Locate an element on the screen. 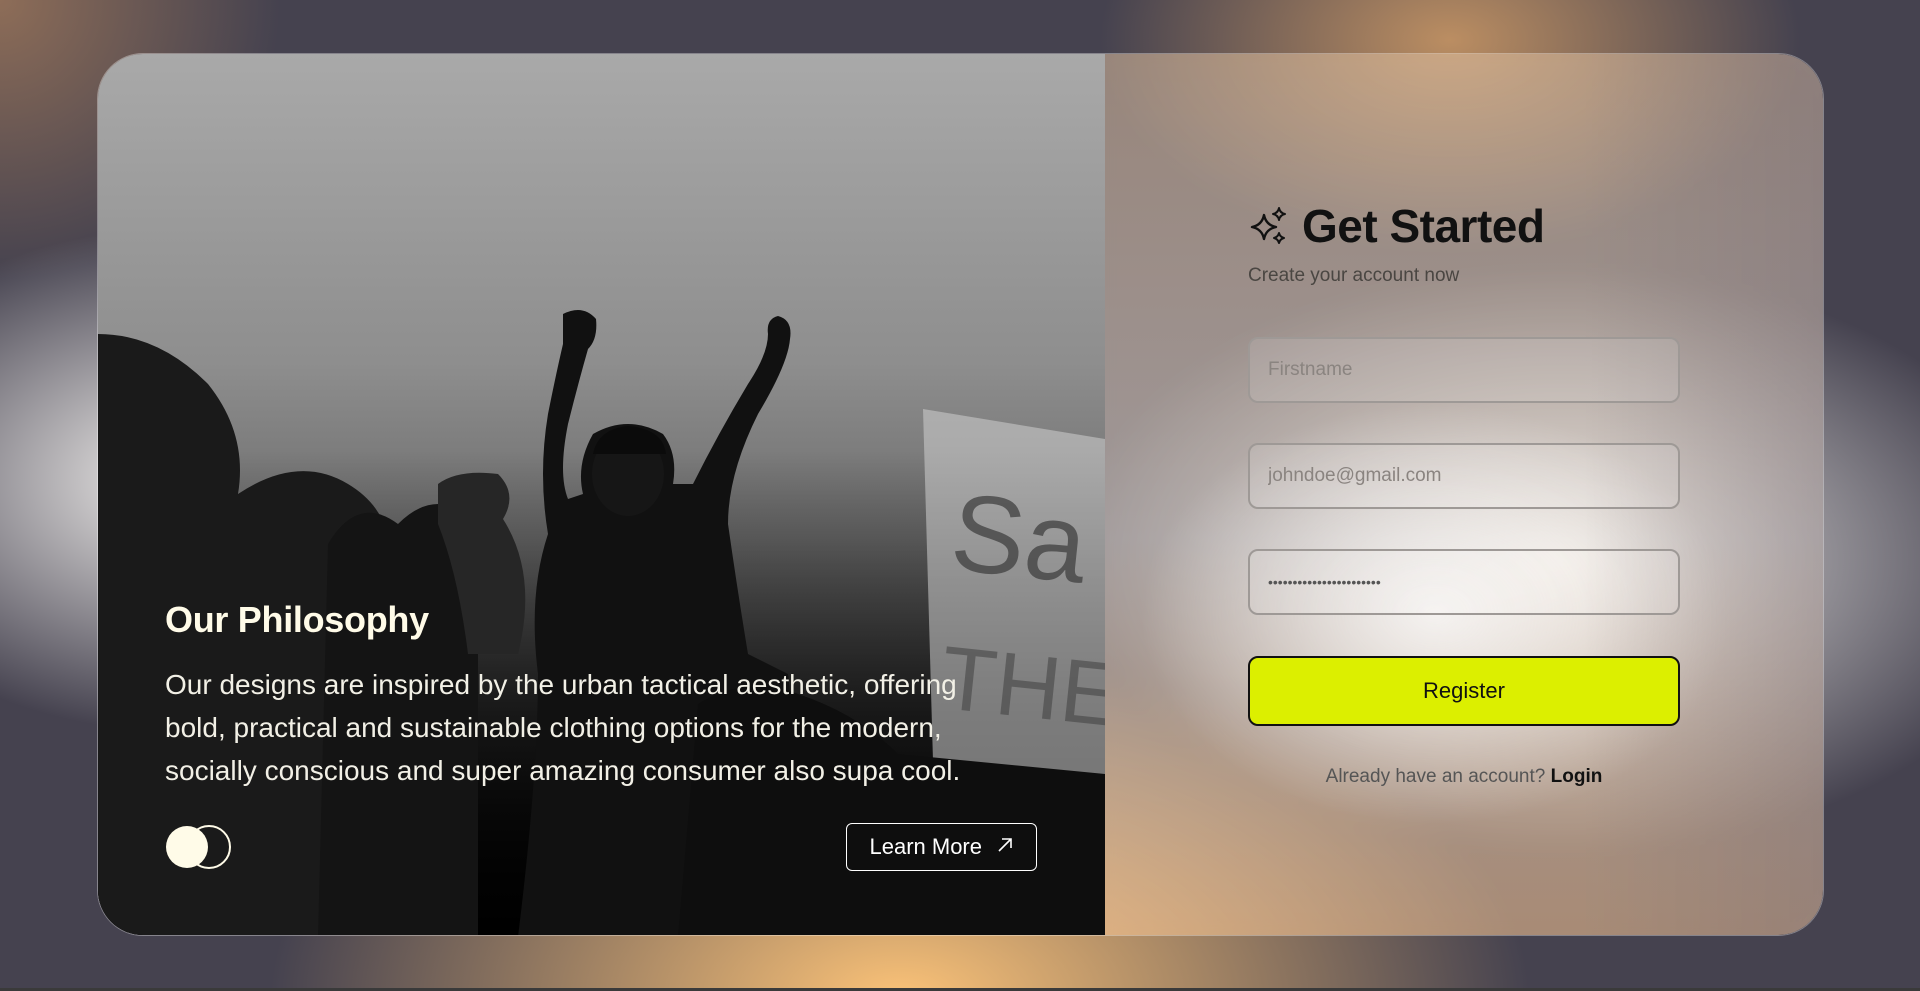 The image size is (1920, 991). login-prompt: Already have an account? is located at coordinates (1435, 776).